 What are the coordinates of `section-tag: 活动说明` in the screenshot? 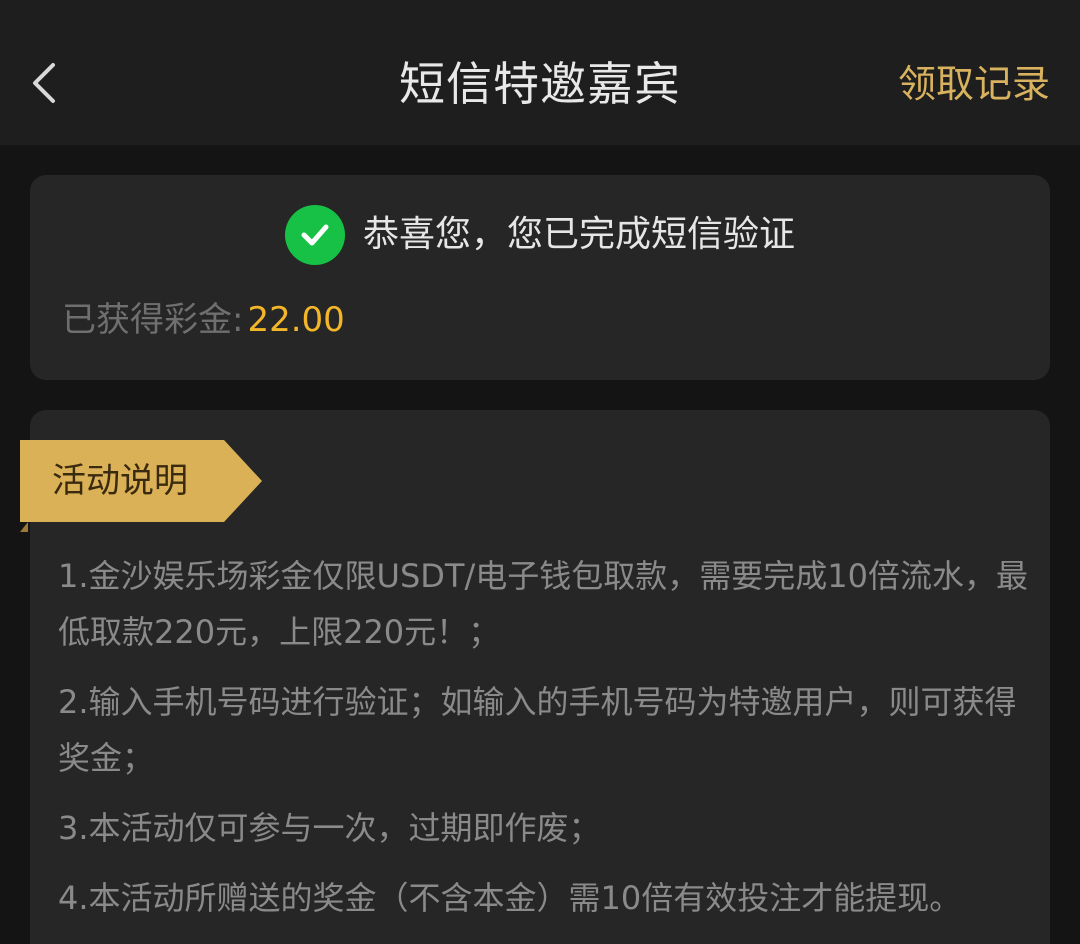 It's located at (141, 486).